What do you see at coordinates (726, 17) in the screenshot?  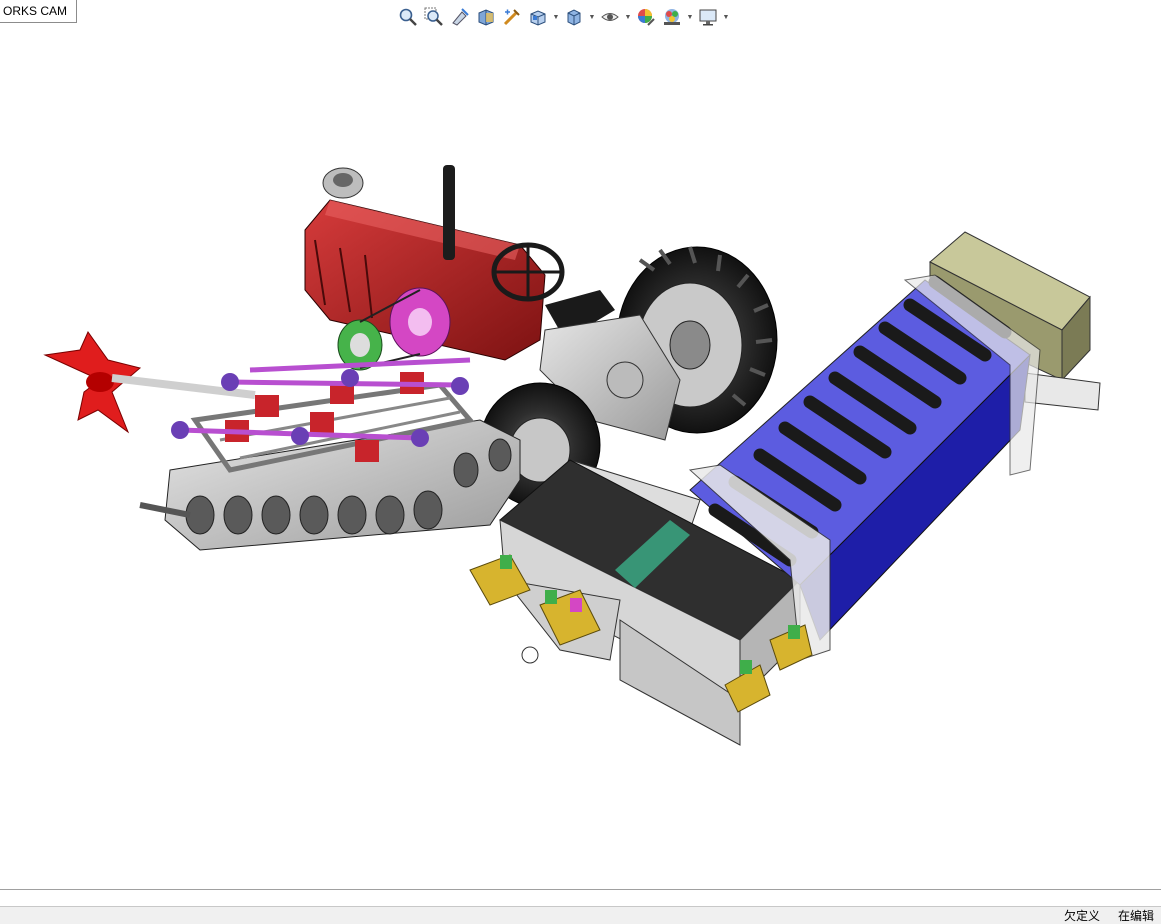 I see `view-settings-dropdown-icon: ▼` at bounding box center [726, 17].